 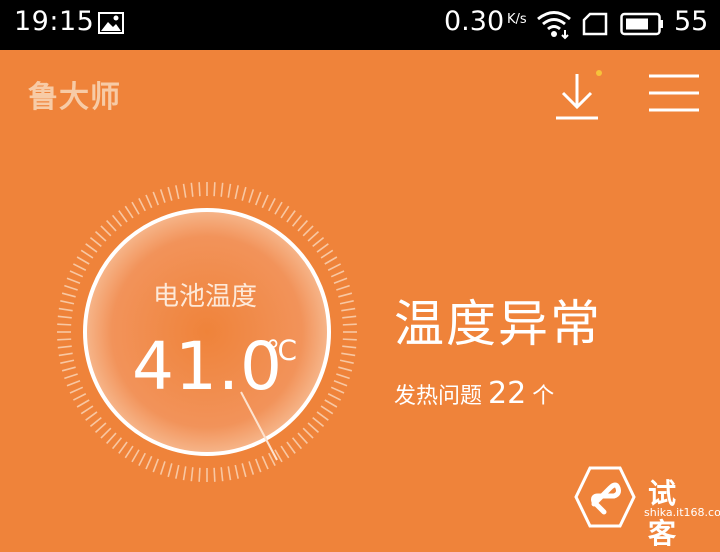 I want to click on issue-count: 22, so click(x=507, y=393).